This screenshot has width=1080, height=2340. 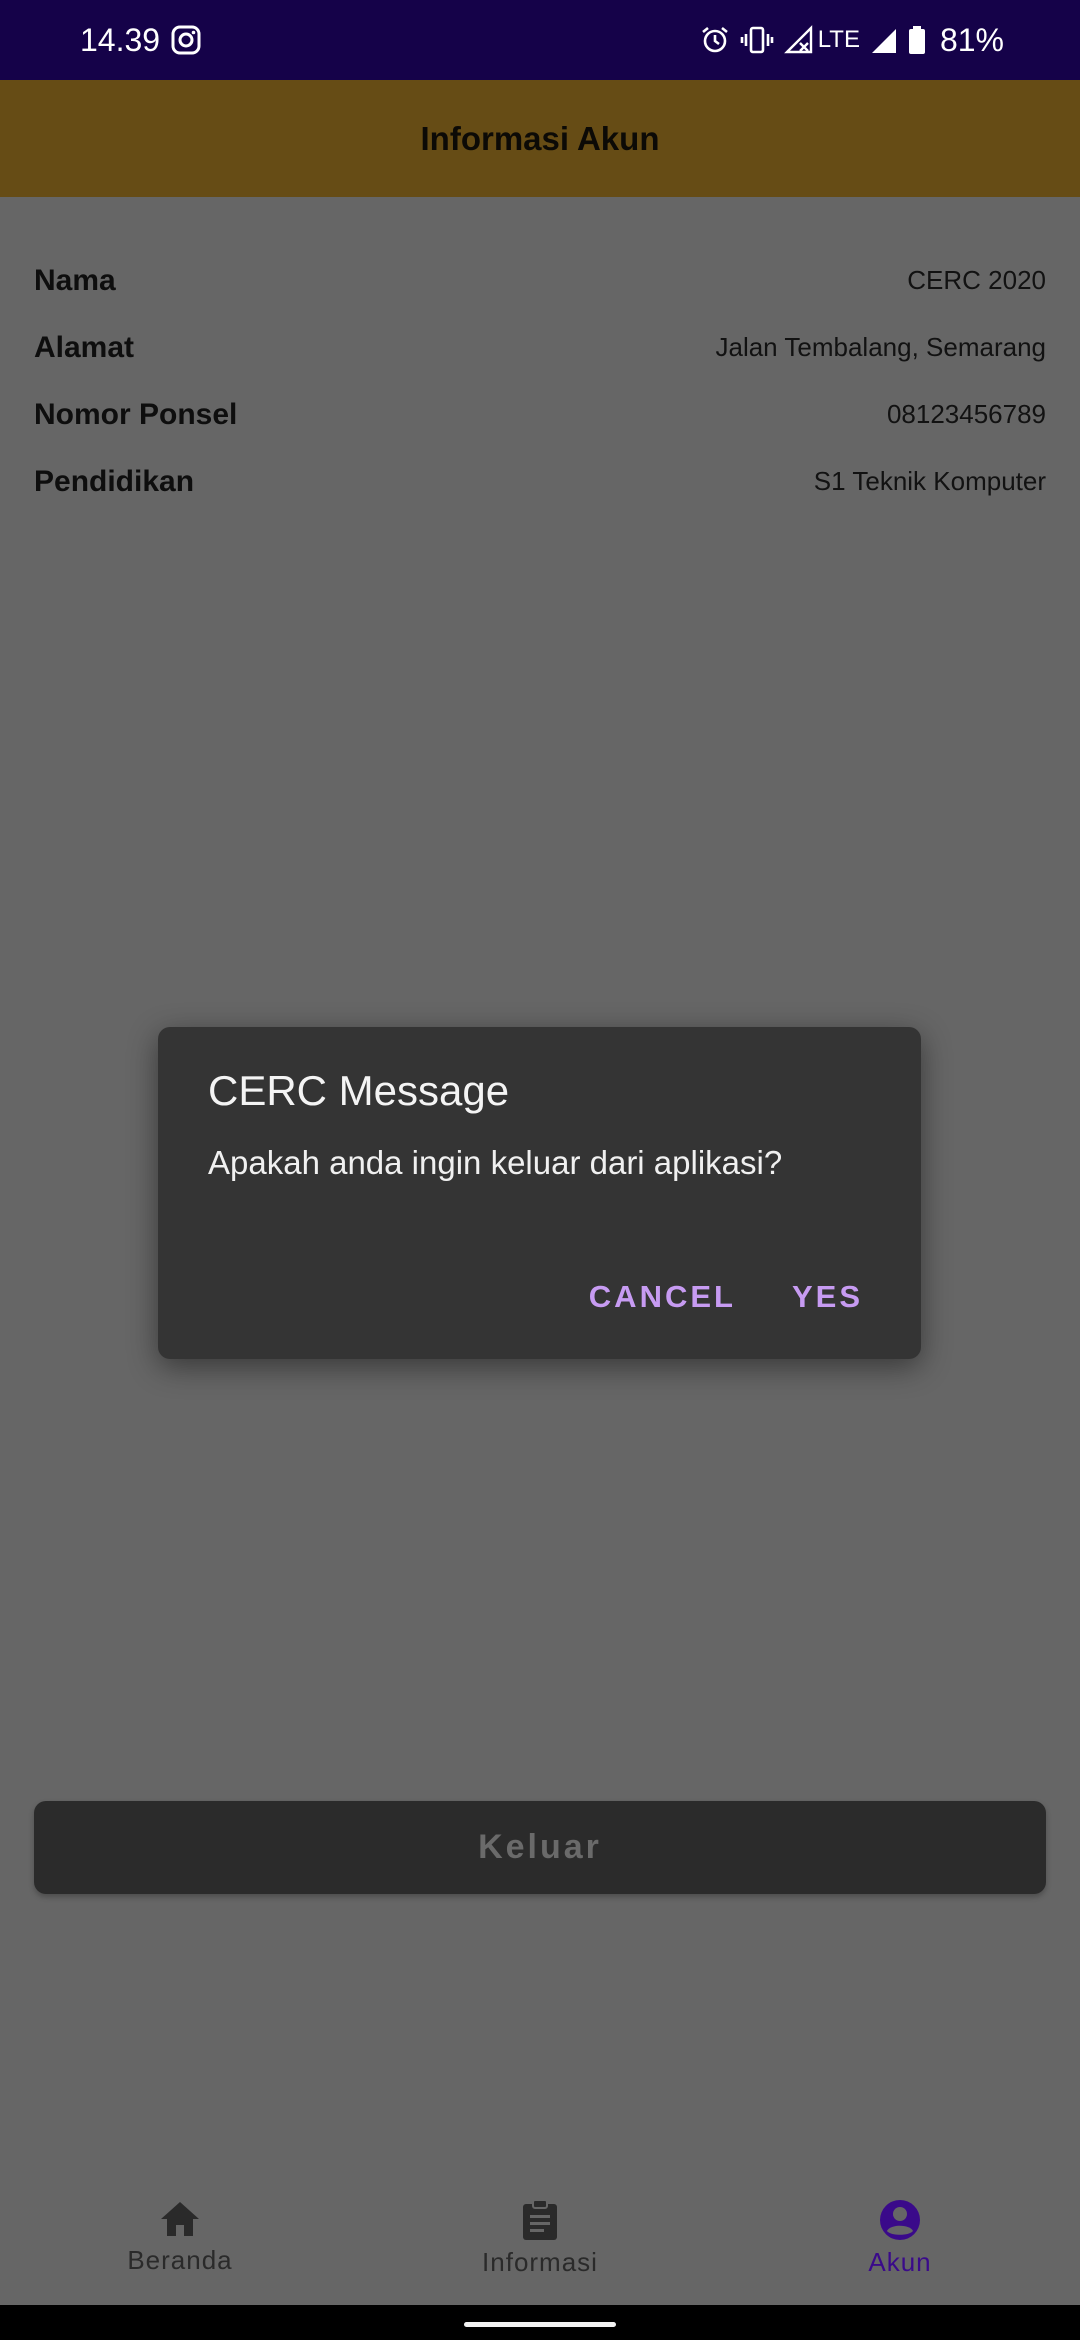 What do you see at coordinates (114, 481) in the screenshot?
I see `info-label: Pendidikan` at bounding box center [114, 481].